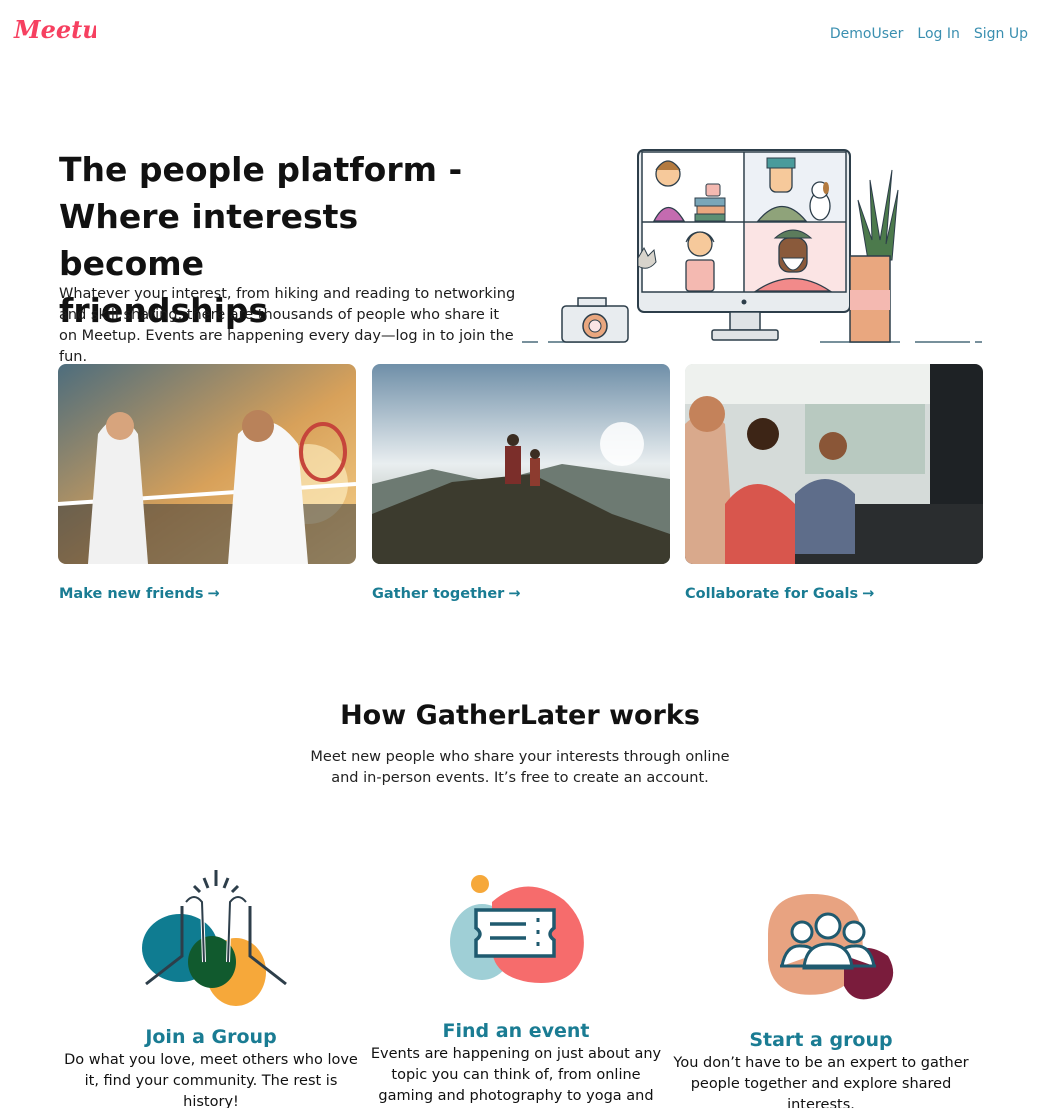 The image size is (1040, 1108). I want to click on log-in-link: Log In, so click(938, 34).